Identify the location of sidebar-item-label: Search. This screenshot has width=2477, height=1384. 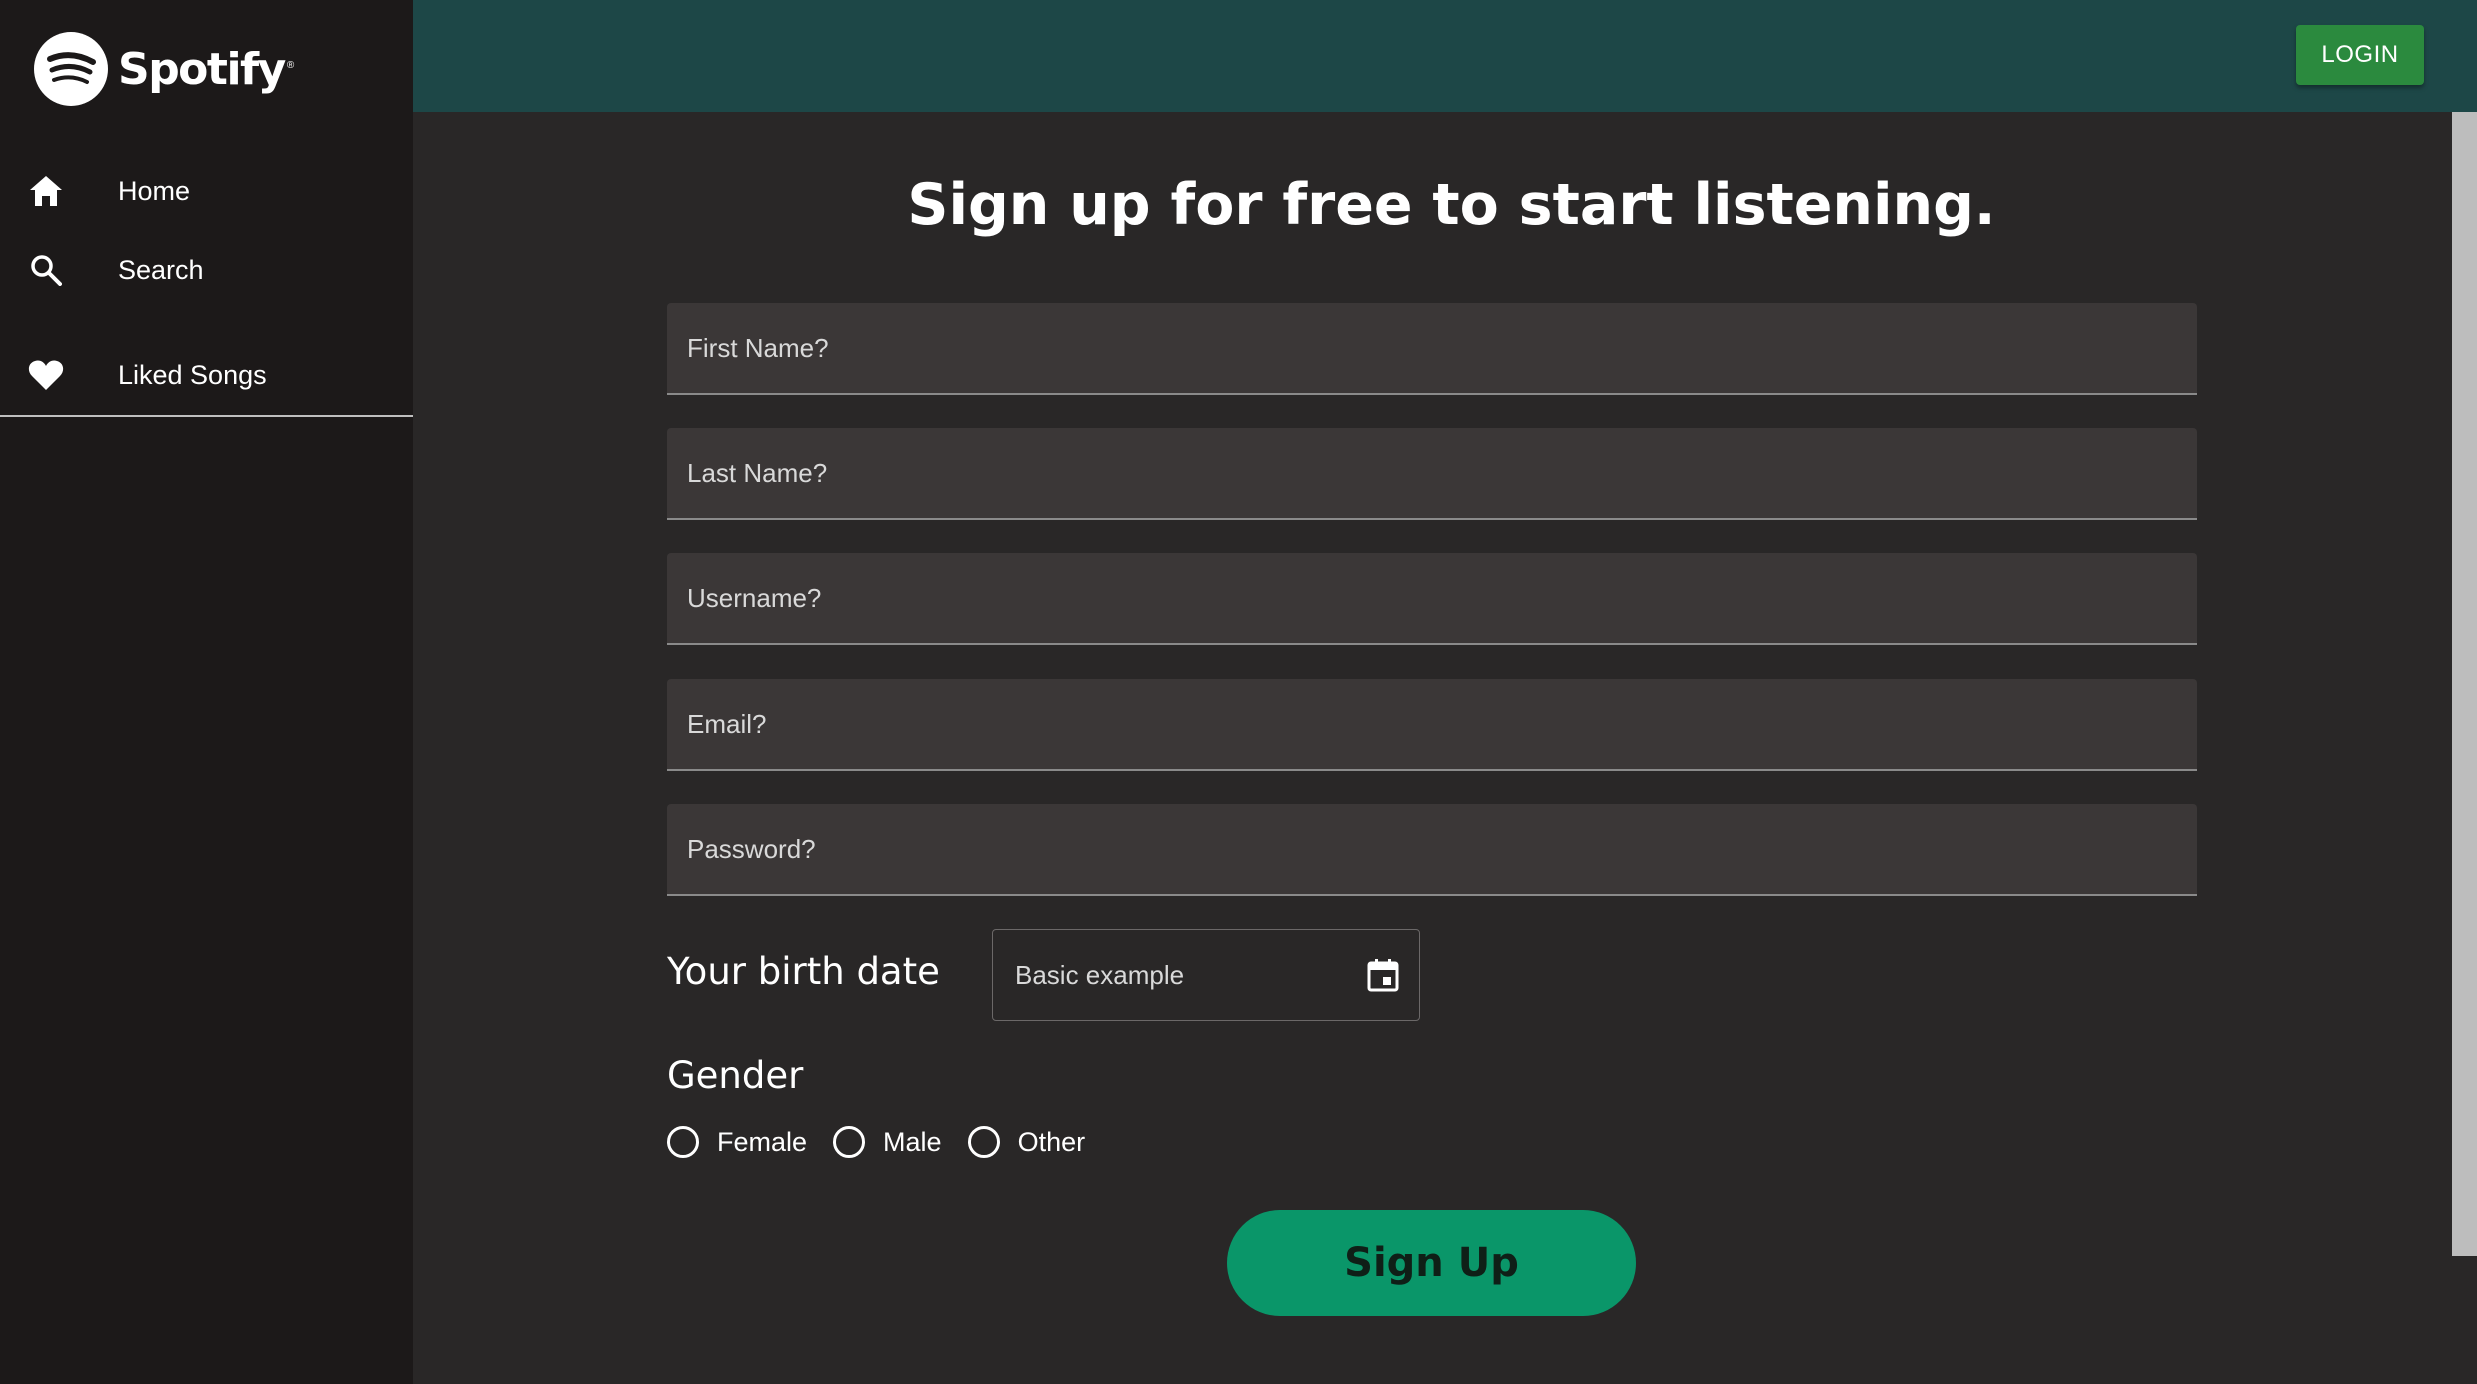
(161, 269).